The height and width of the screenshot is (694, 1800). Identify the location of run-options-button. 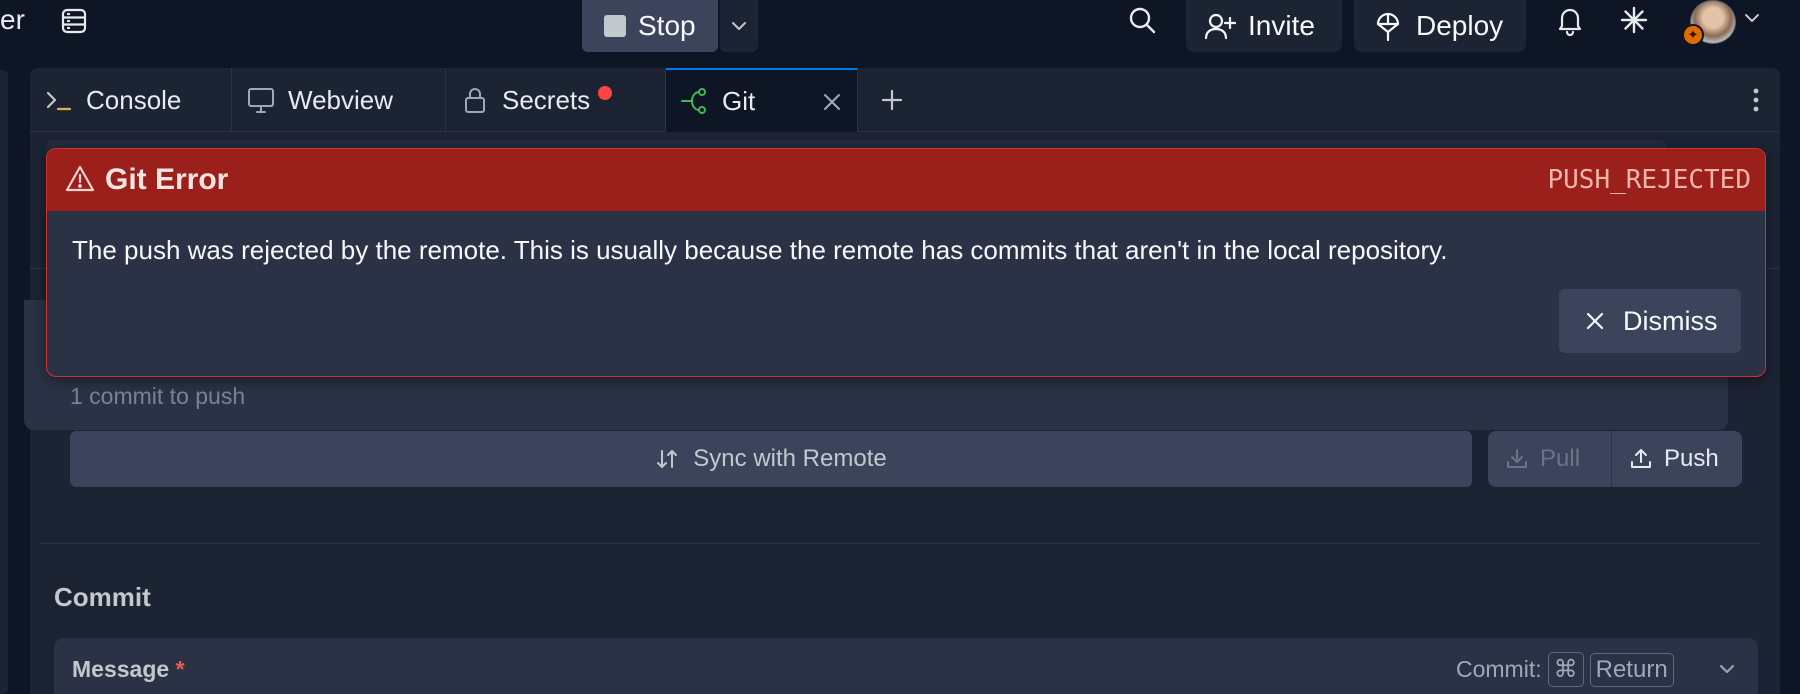
(739, 26).